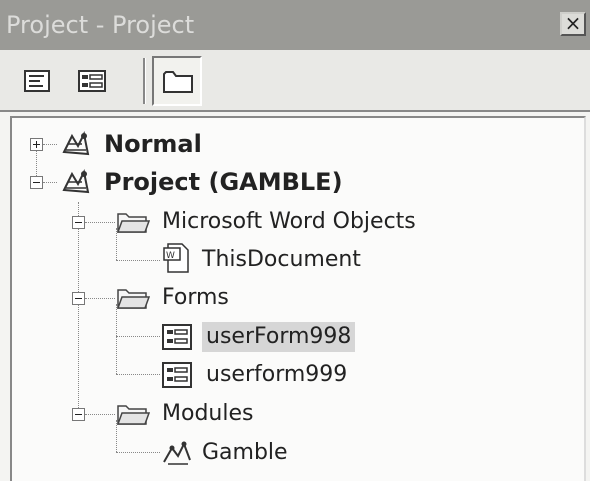 This screenshot has width=590, height=481. Describe the element at coordinates (281, 260) in the screenshot. I see `tree-item-this-document: ThisDocument` at that location.